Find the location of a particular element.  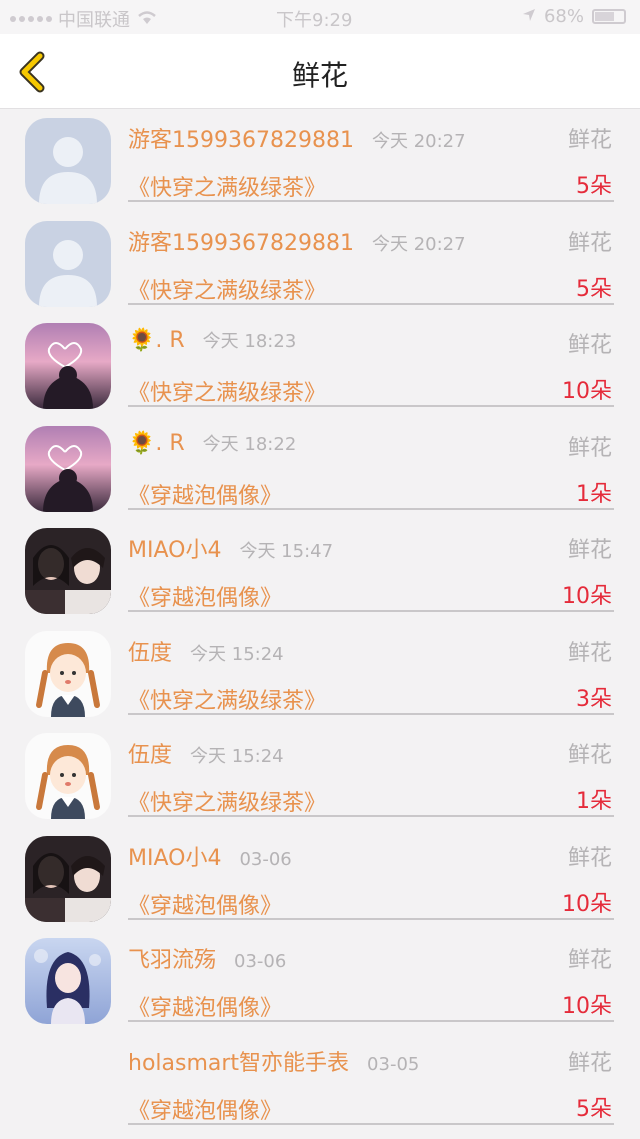

flower-count: 3朵 is located at coordinates (594, 699).